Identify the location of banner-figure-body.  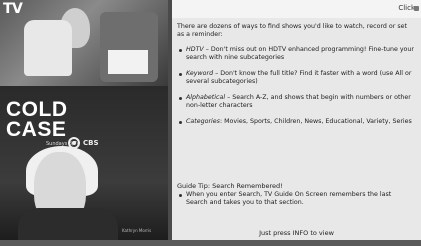
(48, 48).